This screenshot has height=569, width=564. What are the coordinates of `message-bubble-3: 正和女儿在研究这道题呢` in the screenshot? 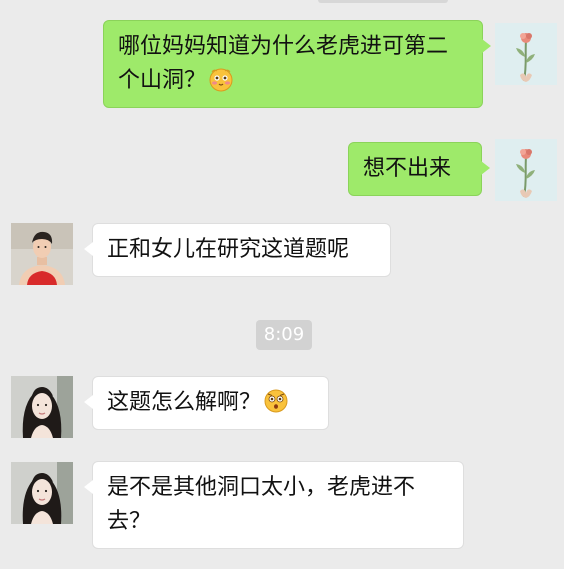 It's located at (237, 250).